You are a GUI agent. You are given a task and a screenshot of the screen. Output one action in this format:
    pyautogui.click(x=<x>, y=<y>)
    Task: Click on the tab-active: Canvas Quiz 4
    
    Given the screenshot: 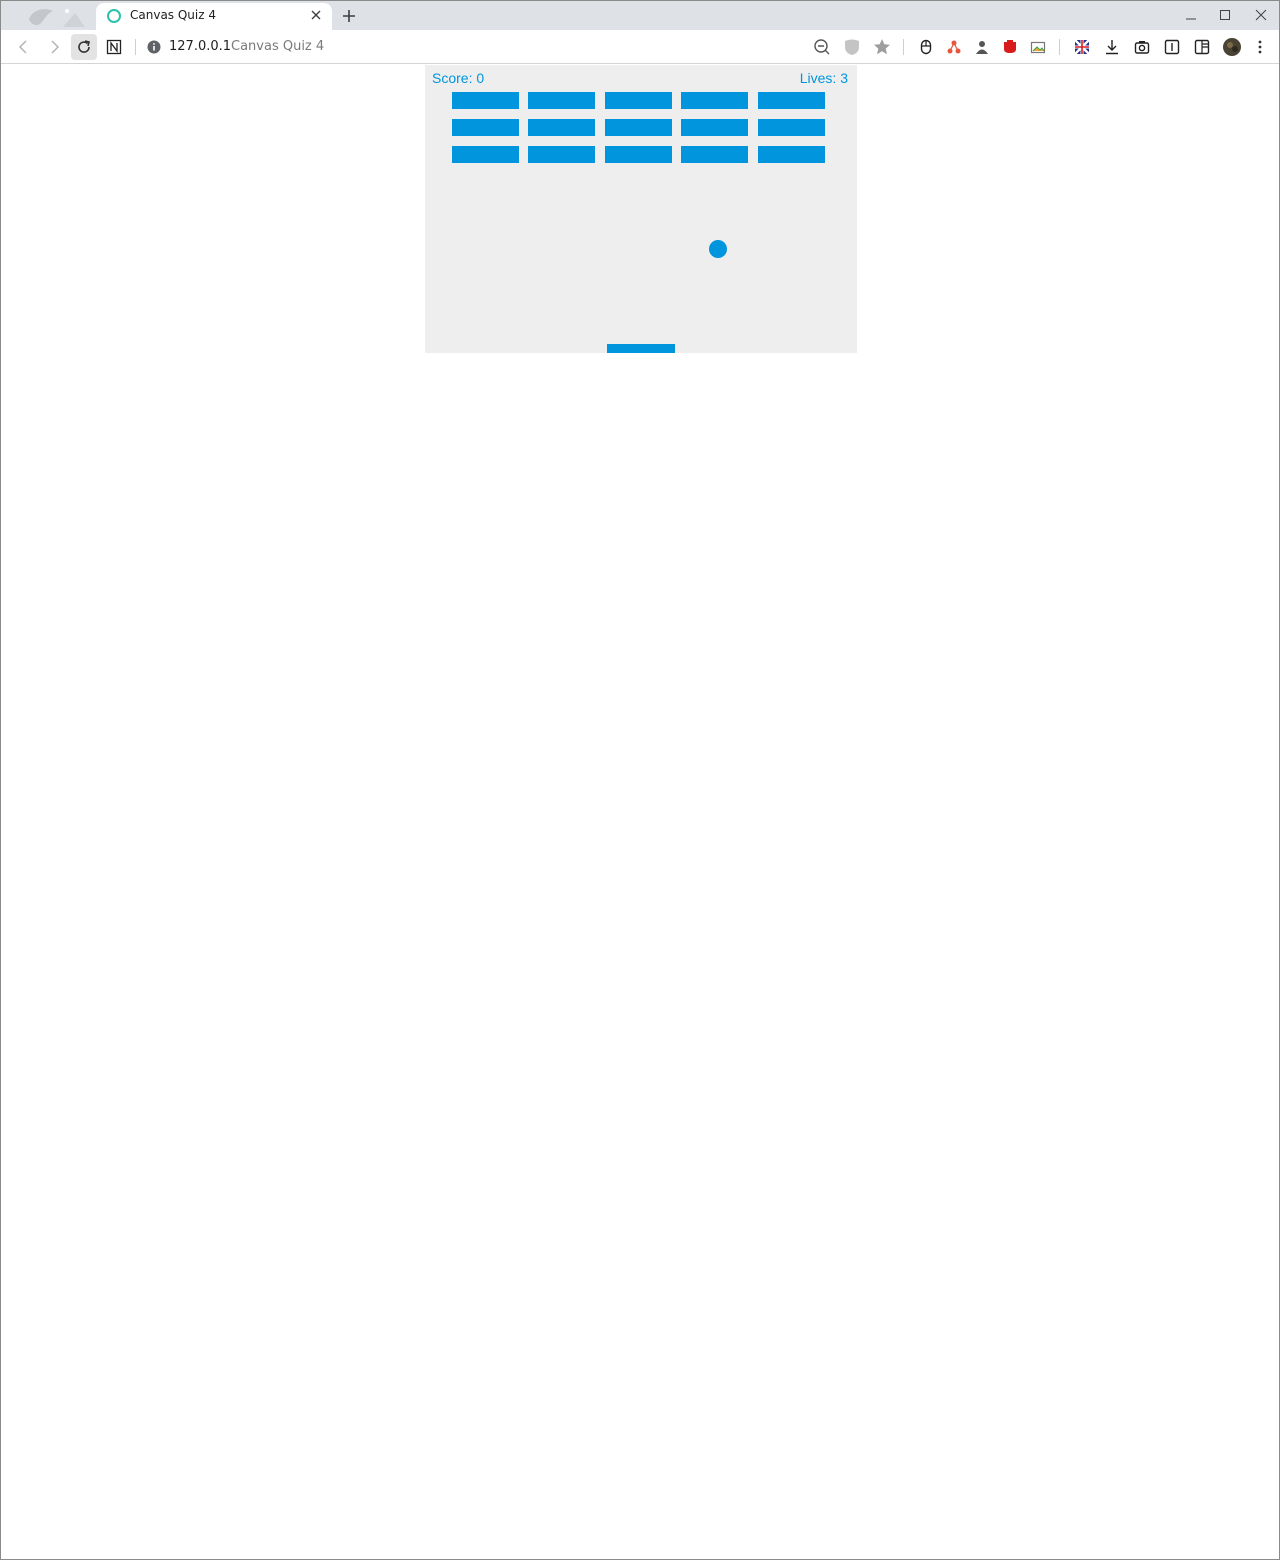 What is the action you would take?
    pyautogui.click(x=214, y=16)
    